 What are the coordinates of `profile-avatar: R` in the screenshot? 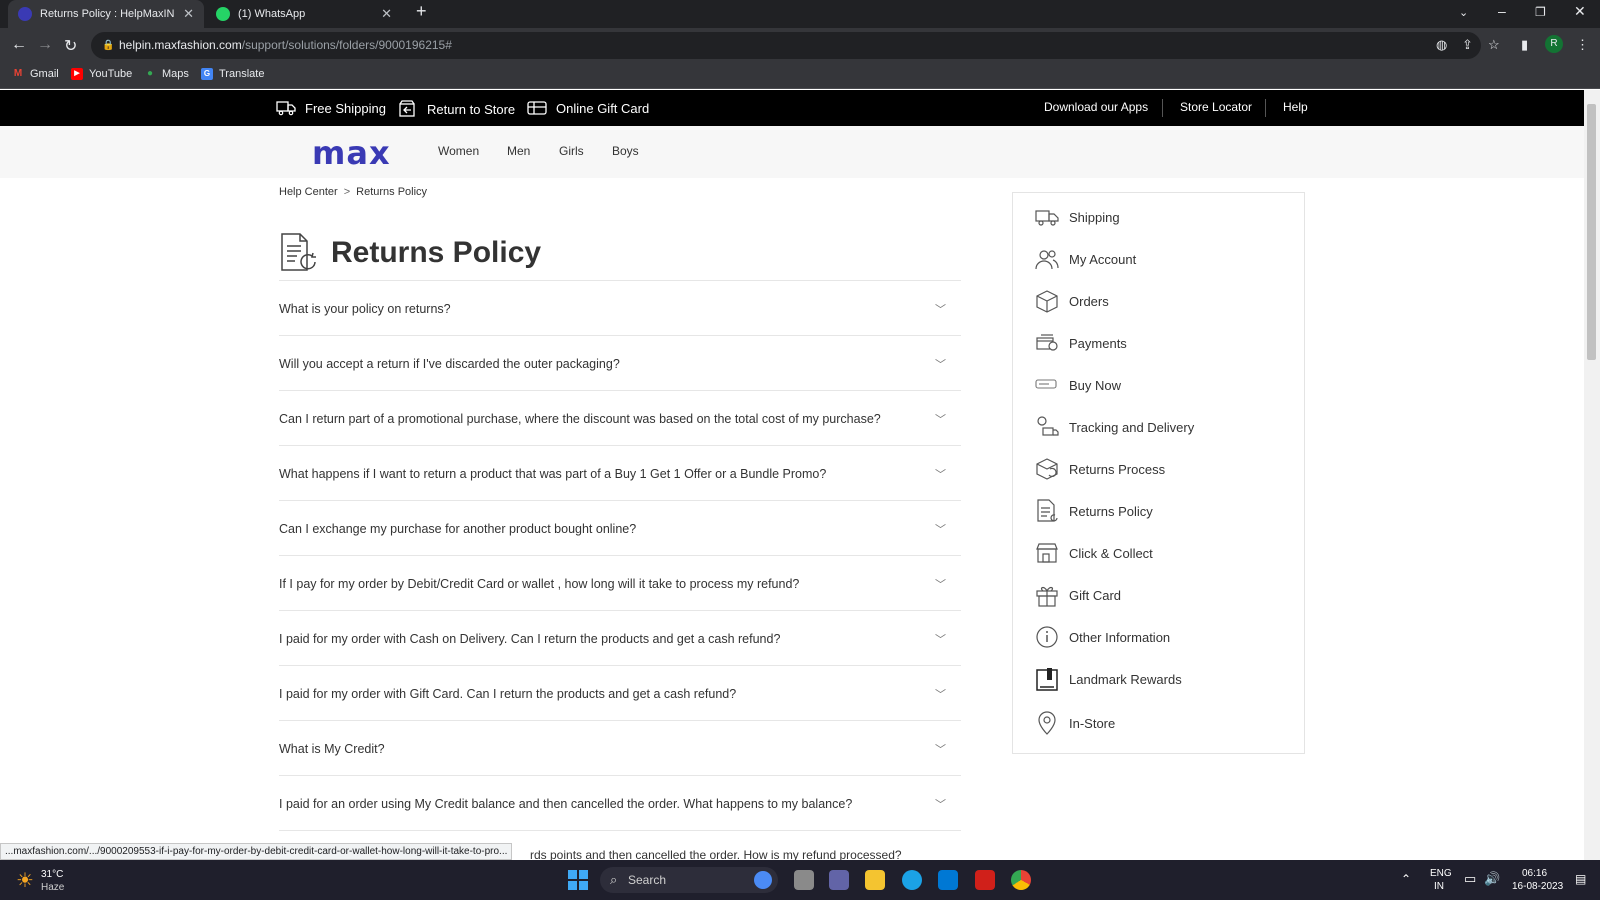 It's located at (1554, 44).